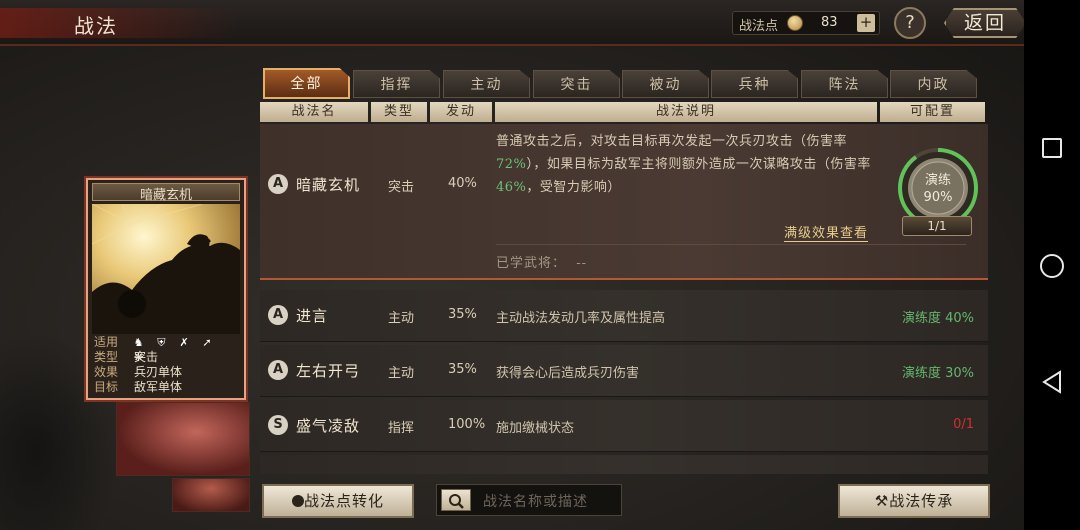  I want to click on grade-badge: S, so click(278, 425).